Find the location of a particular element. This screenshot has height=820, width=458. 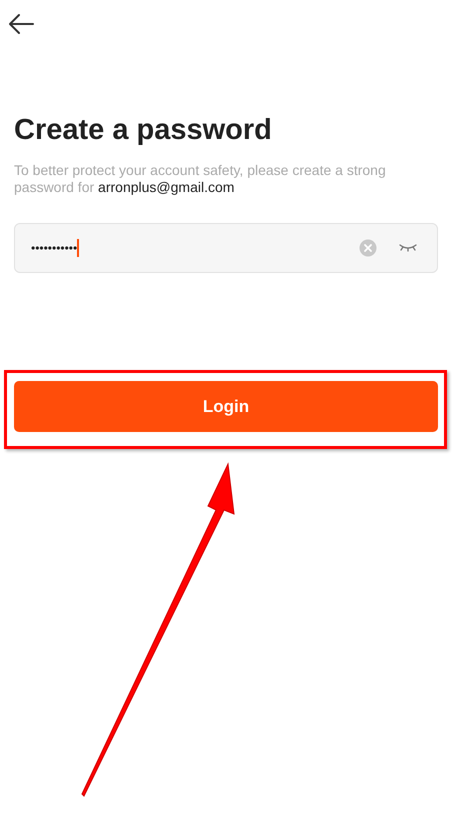

closed-eye-icon is located at coordinates (408, 248).